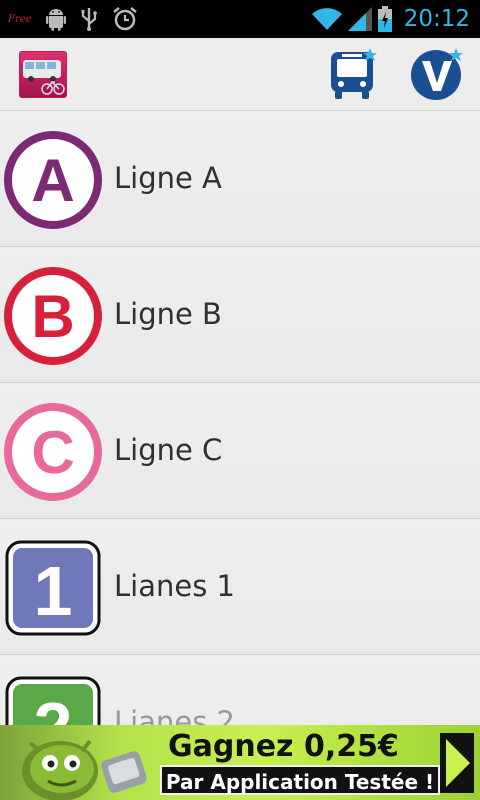  I want to click on android-robot-mascot-icon, so click(80, 762).